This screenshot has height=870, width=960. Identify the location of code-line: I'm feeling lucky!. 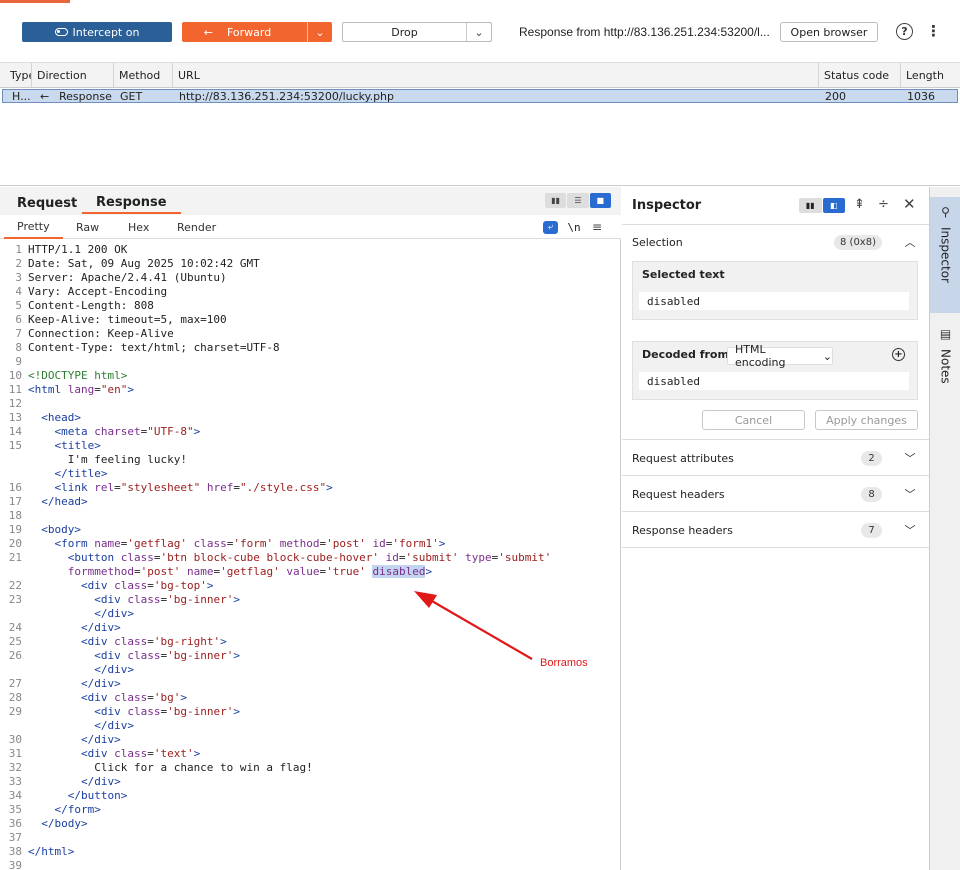
(93, 460).